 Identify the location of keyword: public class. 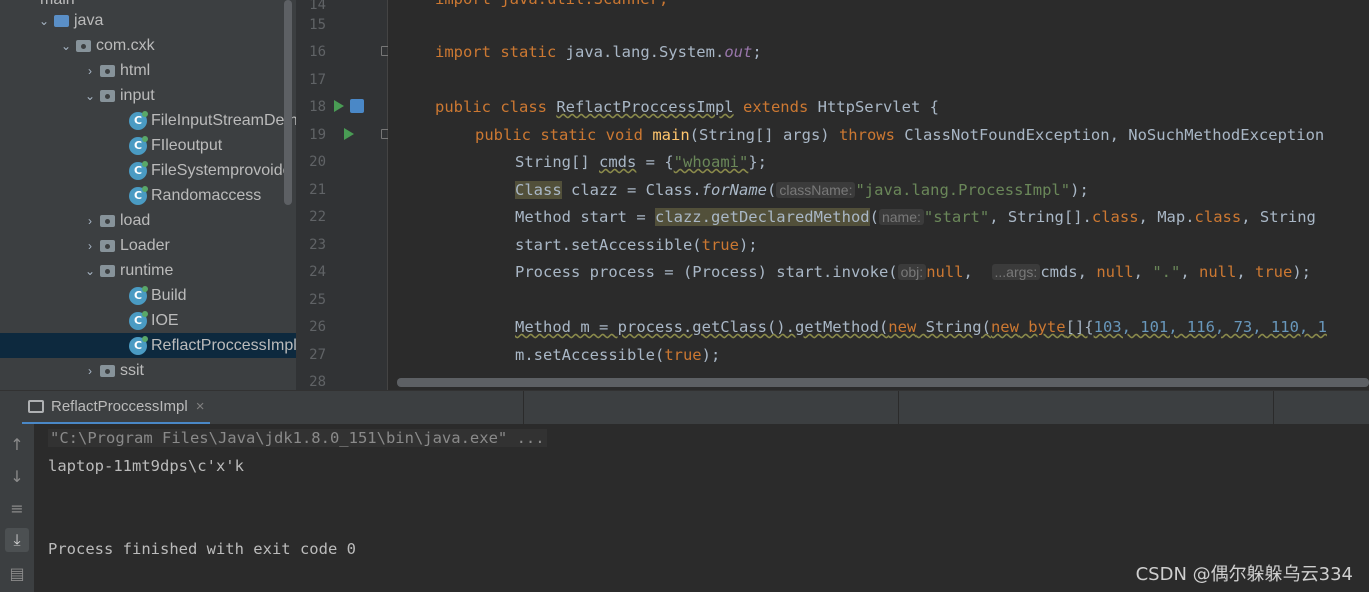
(491, 107).